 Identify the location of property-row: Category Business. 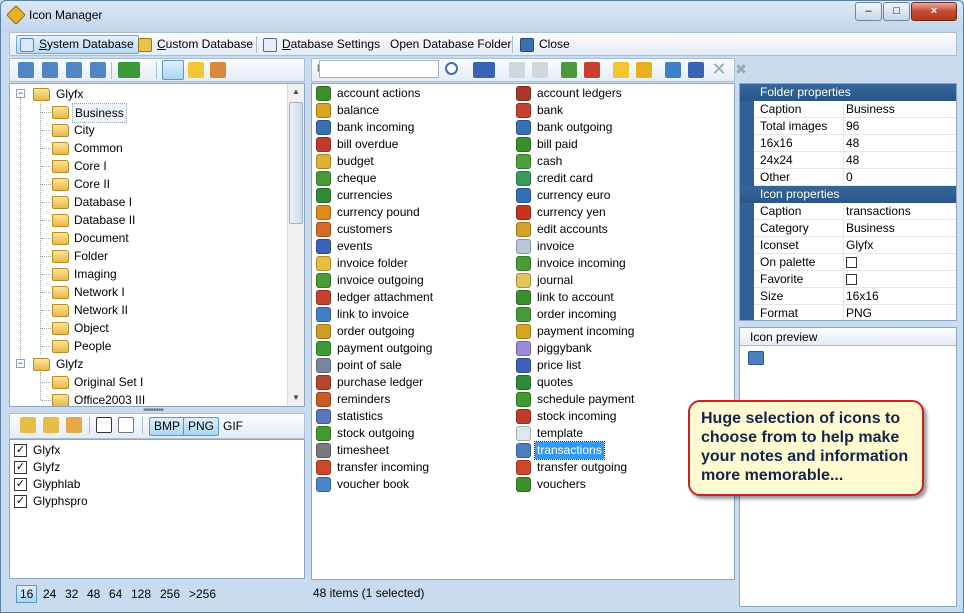
(848, 228).